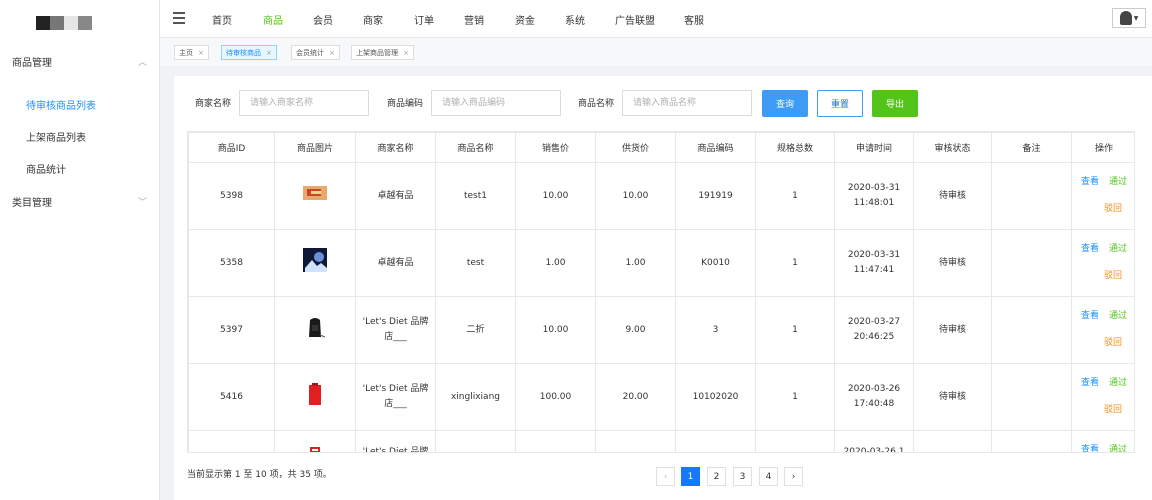  Describe the element at coordinates (555, 330) in the screenshot. I see `cell-price: 10.00` at that location.